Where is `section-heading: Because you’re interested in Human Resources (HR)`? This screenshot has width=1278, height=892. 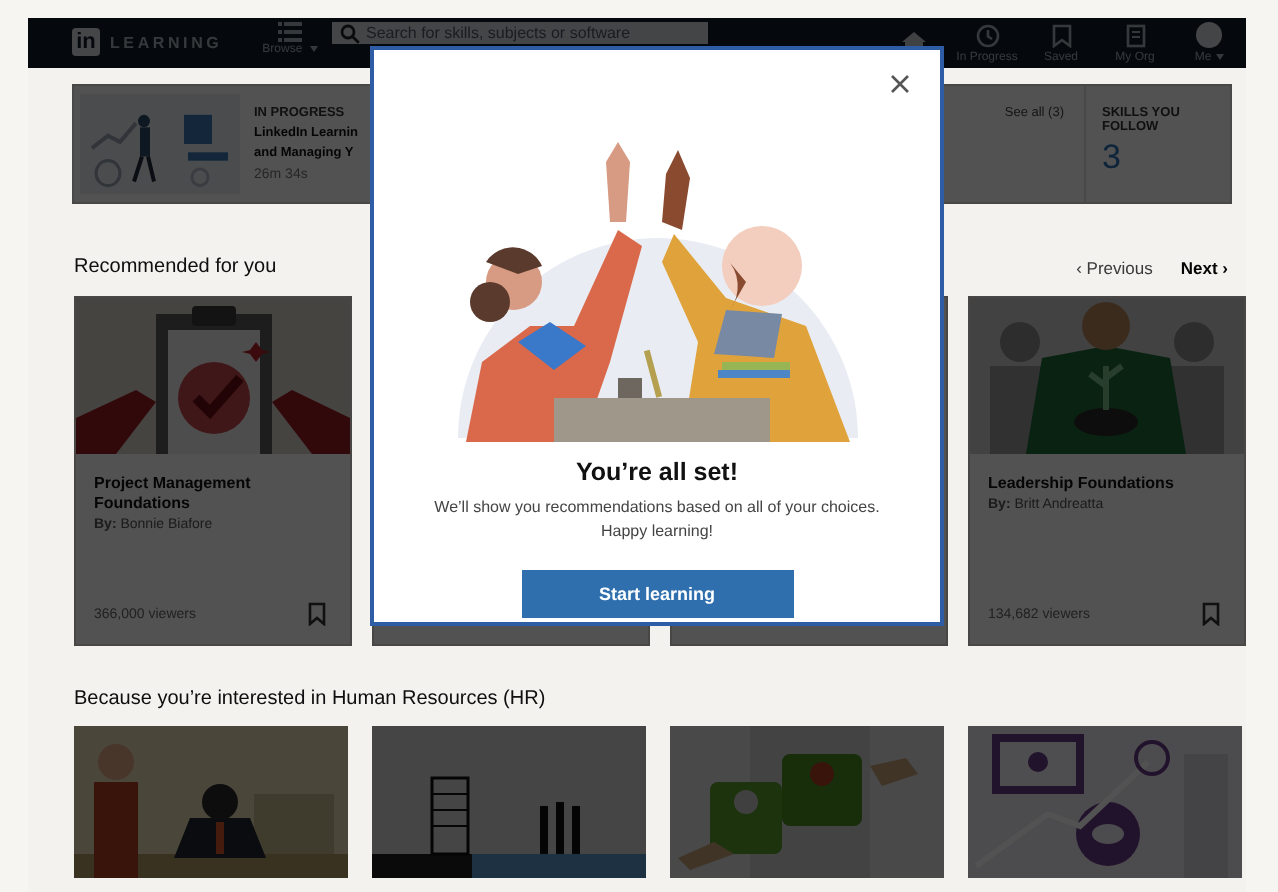
section-heading: Because you’re interested in Human Resources (HR) is located at coordinates (311, 699).